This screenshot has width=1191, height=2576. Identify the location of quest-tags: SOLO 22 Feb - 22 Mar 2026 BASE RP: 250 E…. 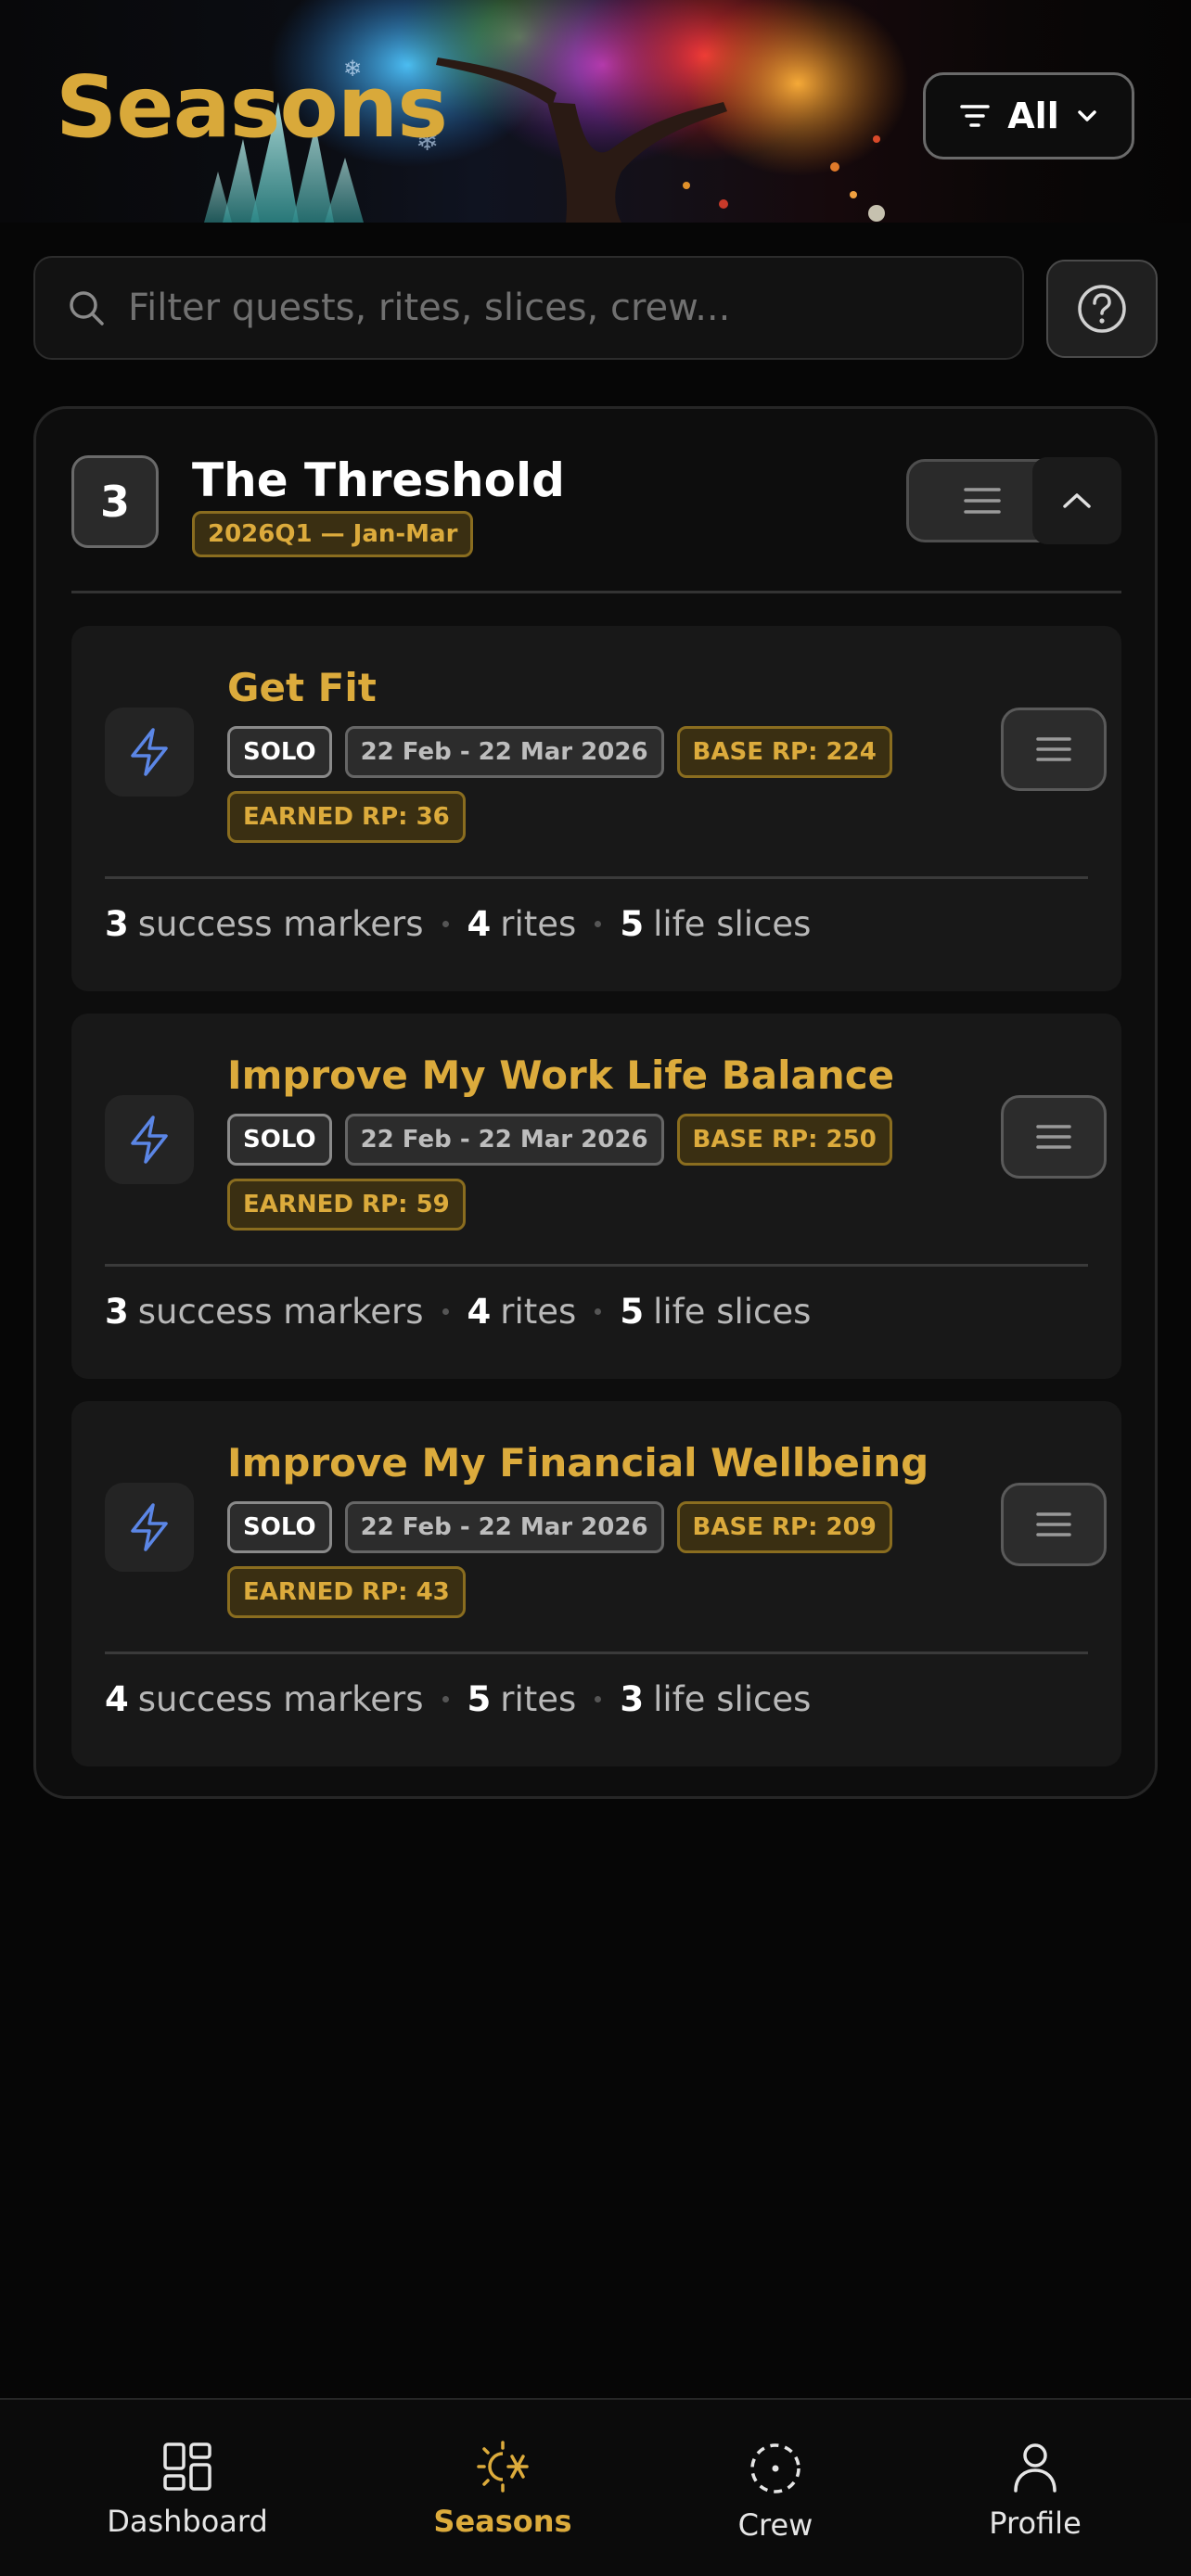
(561, 1172).